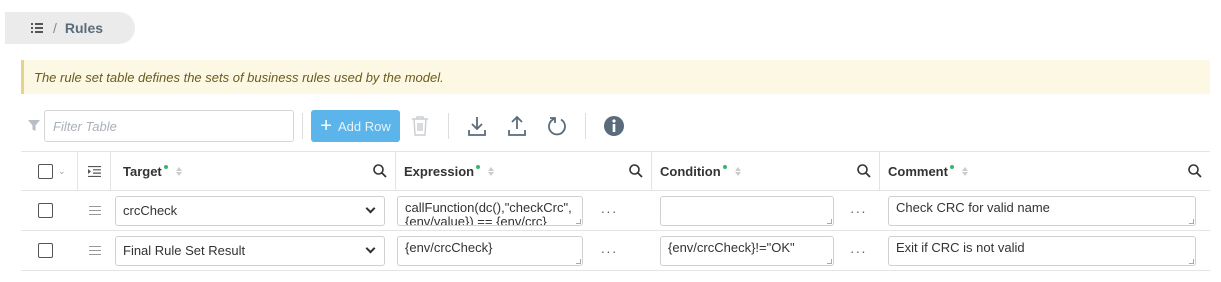  Describe the element at coordinates (169, 126) in the screenshot. I see `filter-input` at that location.